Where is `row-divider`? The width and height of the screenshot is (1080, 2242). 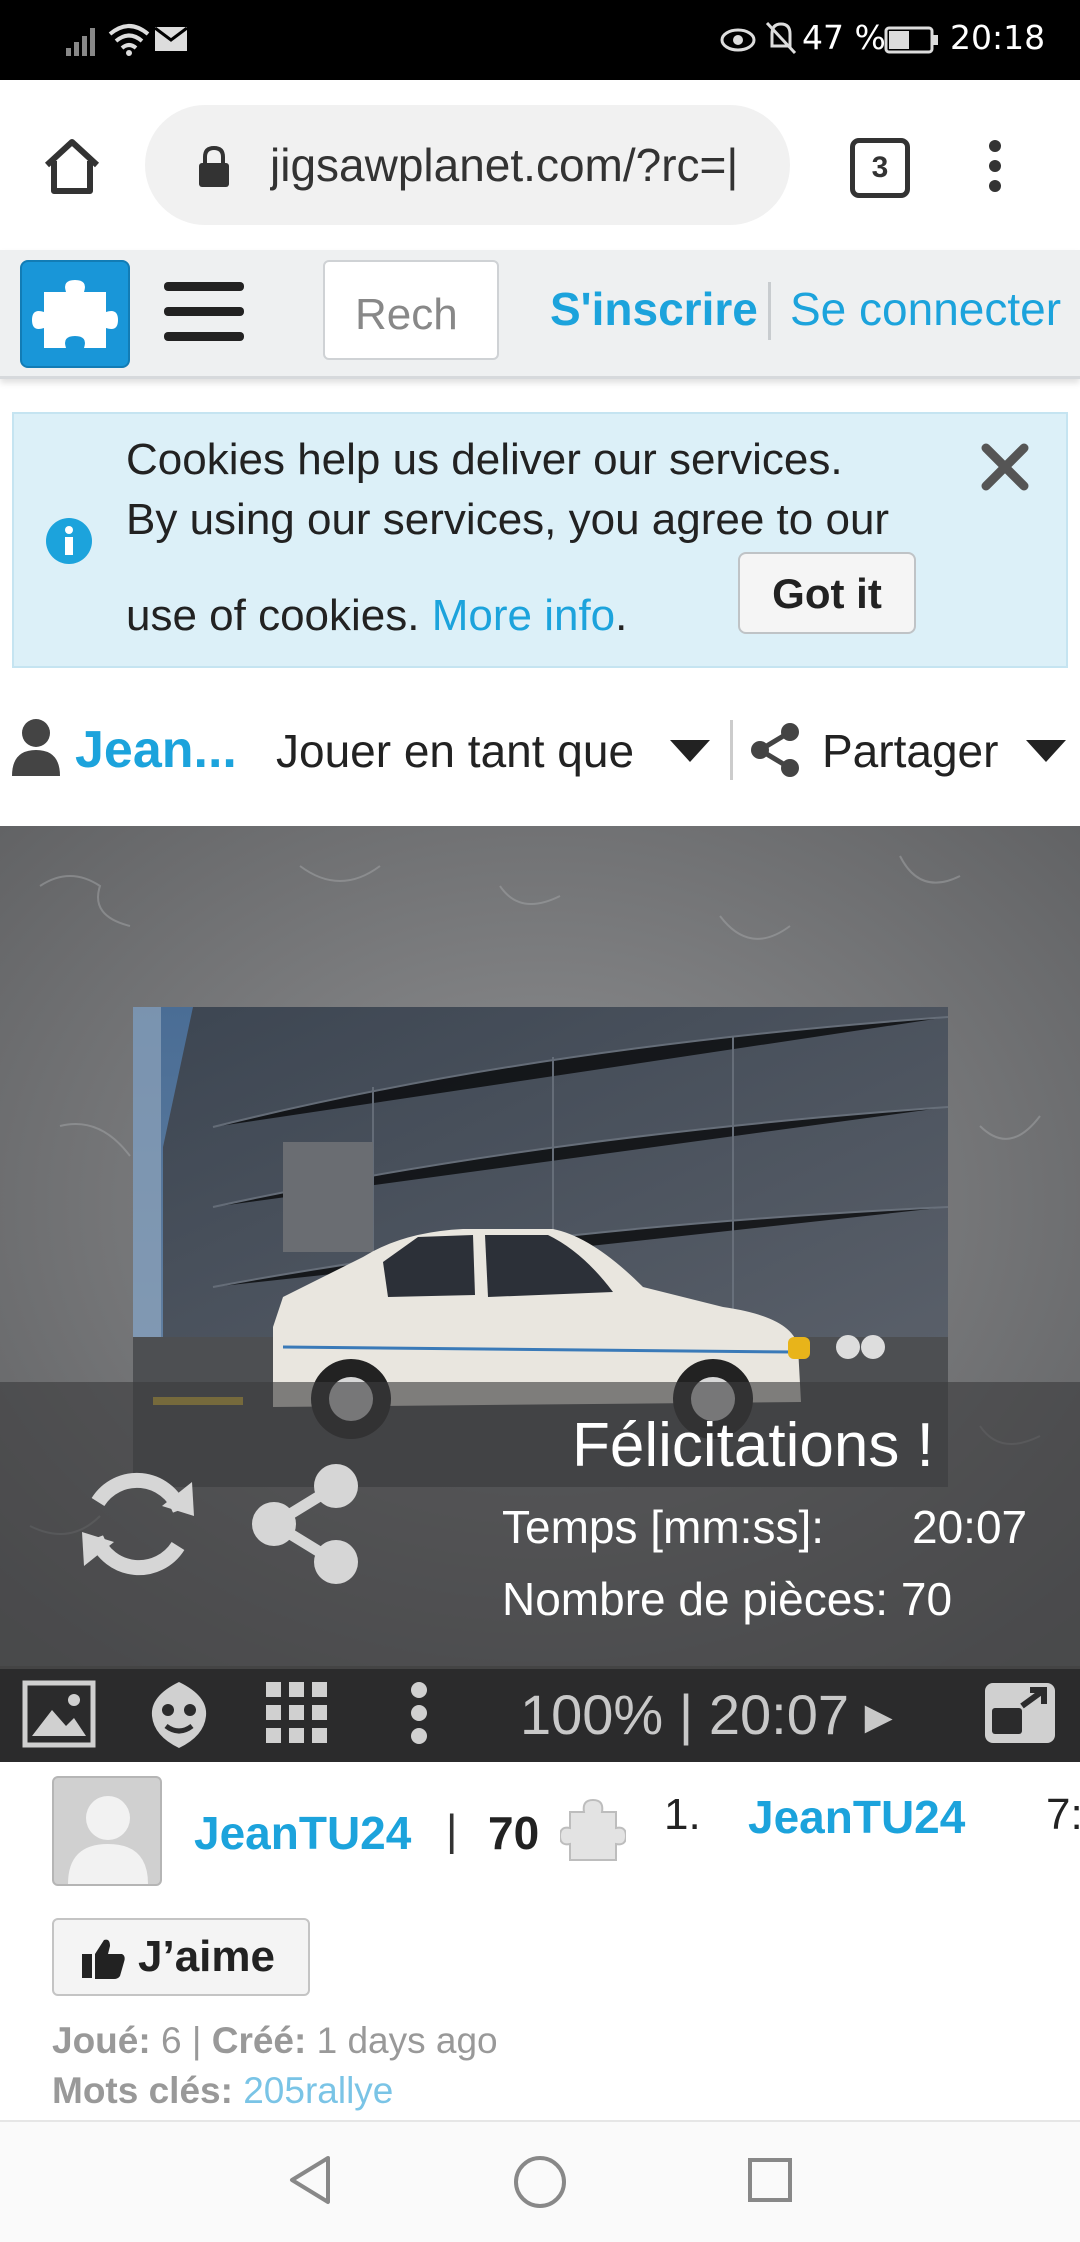 row-divider is located at coordinates (731, 750).